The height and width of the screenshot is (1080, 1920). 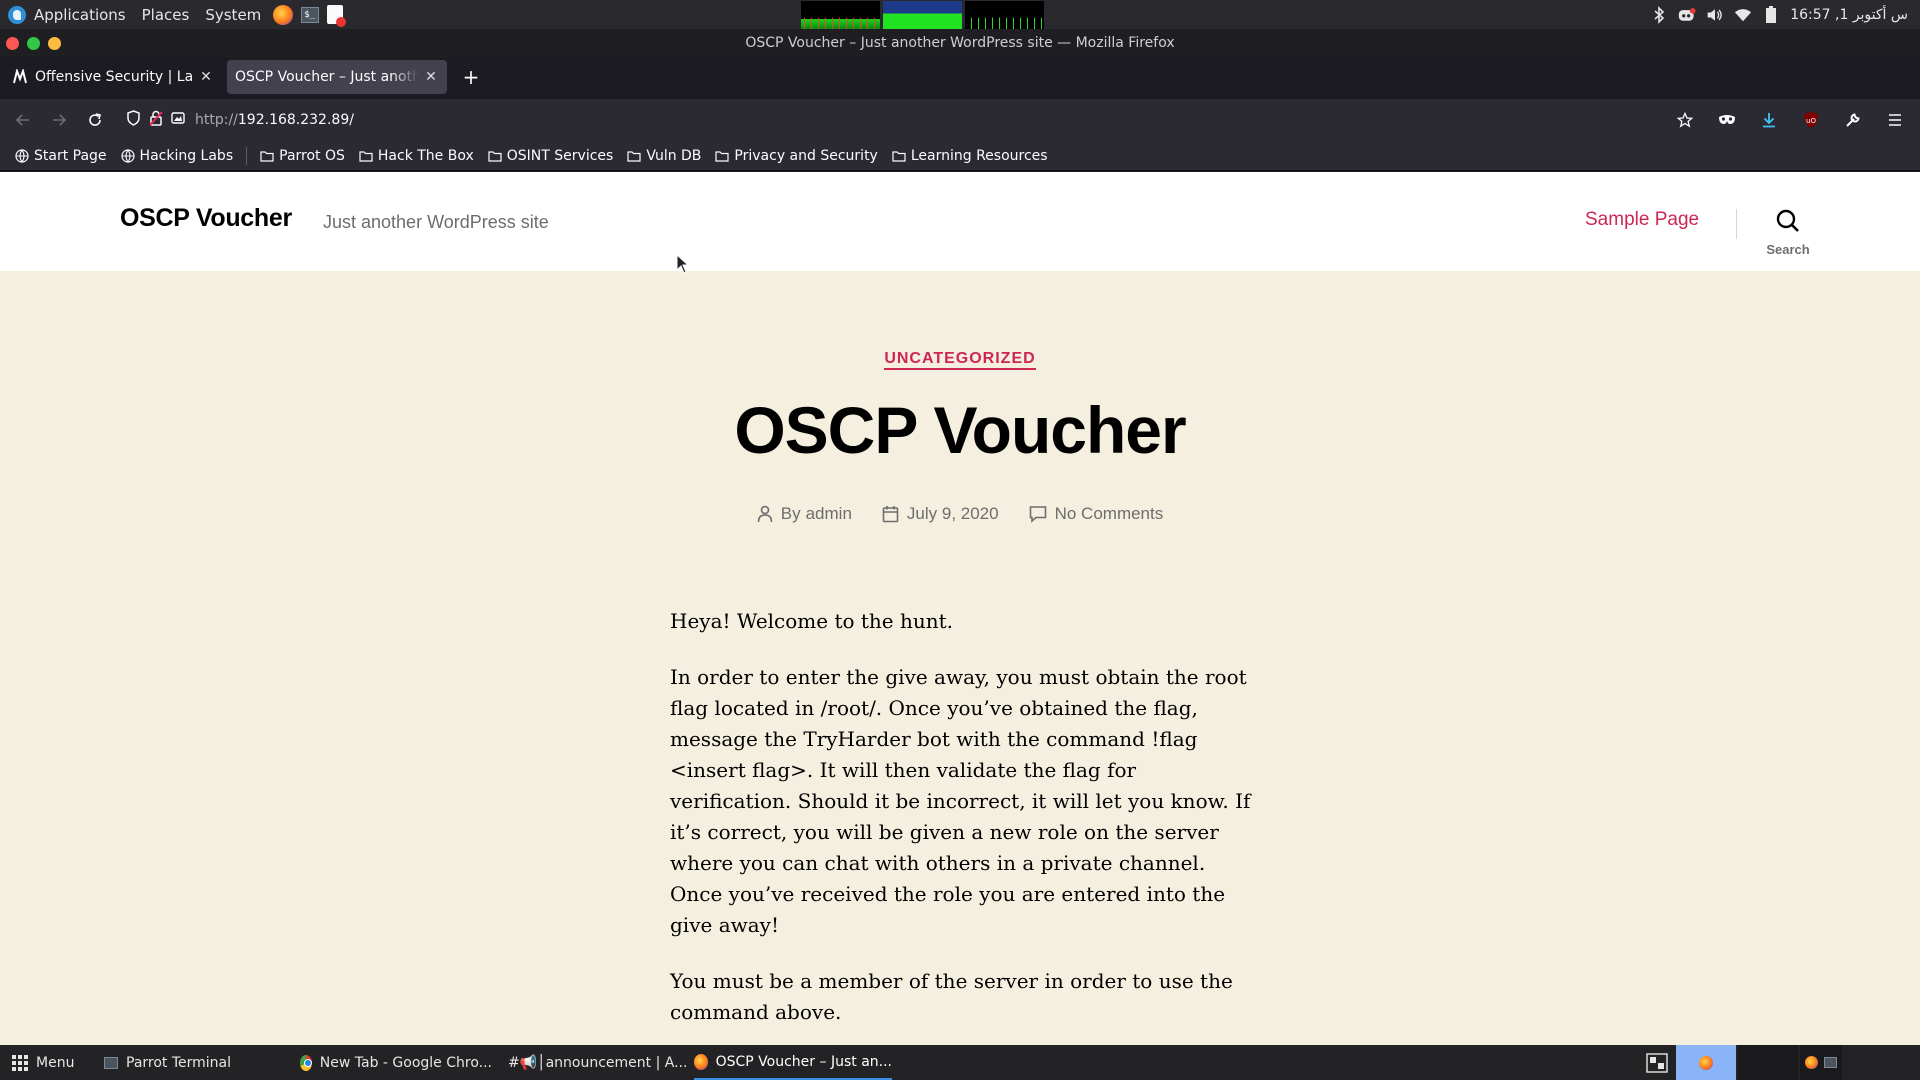 What do you see at coordinates (156, 120) in the screenshot?
I see `insecure-lock-icon` at bounding box center [156, 120].